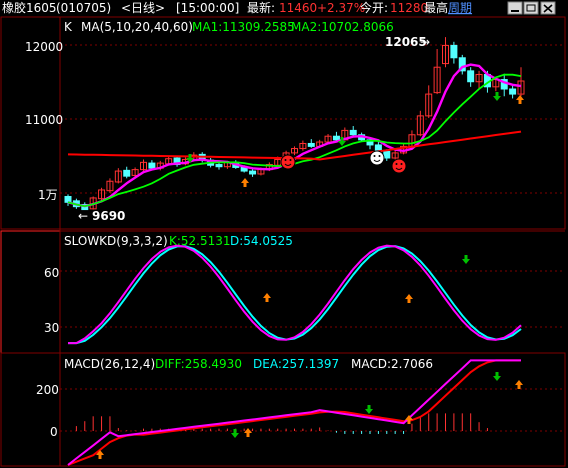 This screenshot has height=468, width=568. Describe the element at coordinates (392, 364) in the screenshot. I see `macd-macd-value: MACD:2.7066` at that location.